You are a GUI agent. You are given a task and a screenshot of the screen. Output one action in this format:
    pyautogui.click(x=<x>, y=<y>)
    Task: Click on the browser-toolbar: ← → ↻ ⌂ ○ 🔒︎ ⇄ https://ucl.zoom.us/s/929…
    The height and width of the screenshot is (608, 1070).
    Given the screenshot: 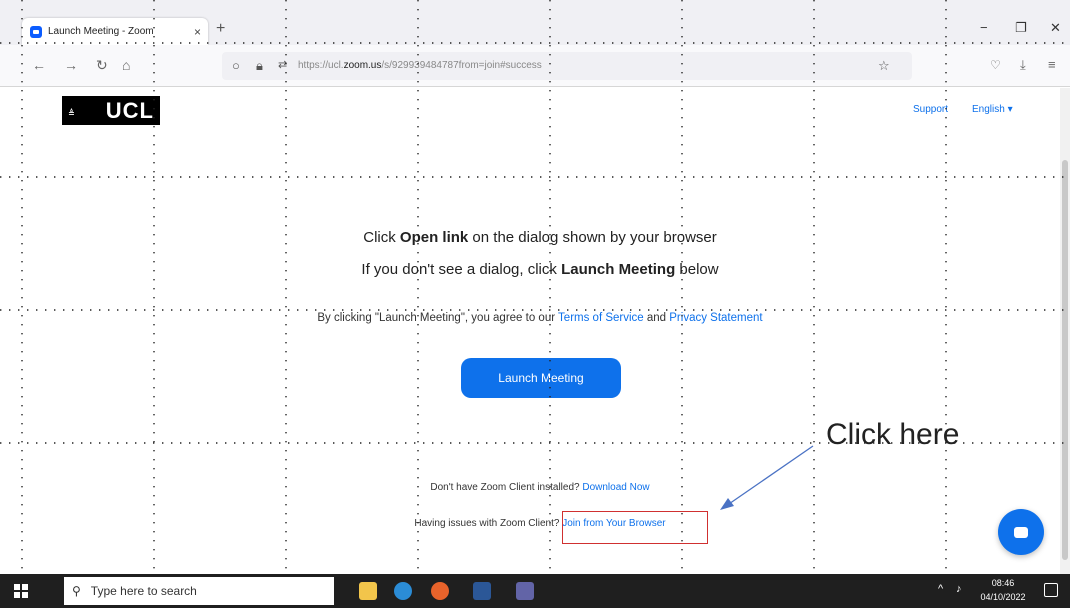 What is the action you would take?
    pyautogui.click(x=535, y=66)
    